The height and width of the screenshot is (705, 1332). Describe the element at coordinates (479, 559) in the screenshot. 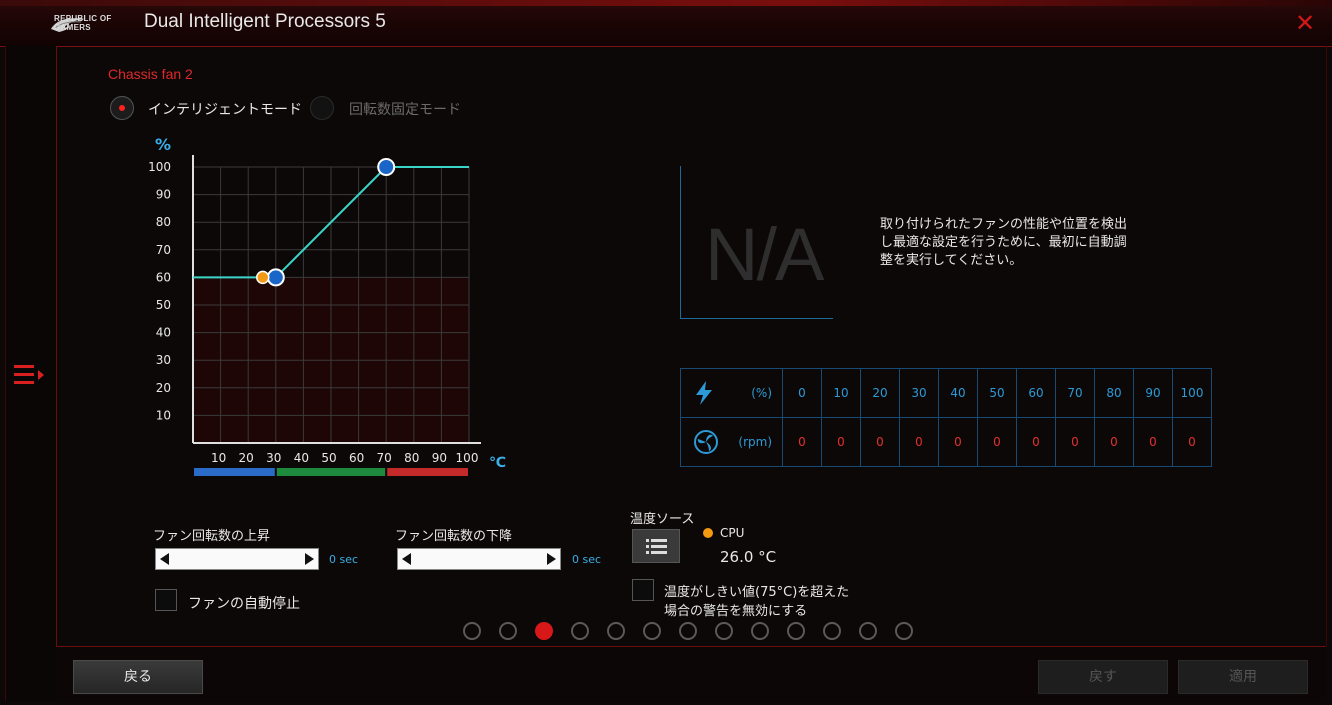

I see `spin-down-slider` at that location.